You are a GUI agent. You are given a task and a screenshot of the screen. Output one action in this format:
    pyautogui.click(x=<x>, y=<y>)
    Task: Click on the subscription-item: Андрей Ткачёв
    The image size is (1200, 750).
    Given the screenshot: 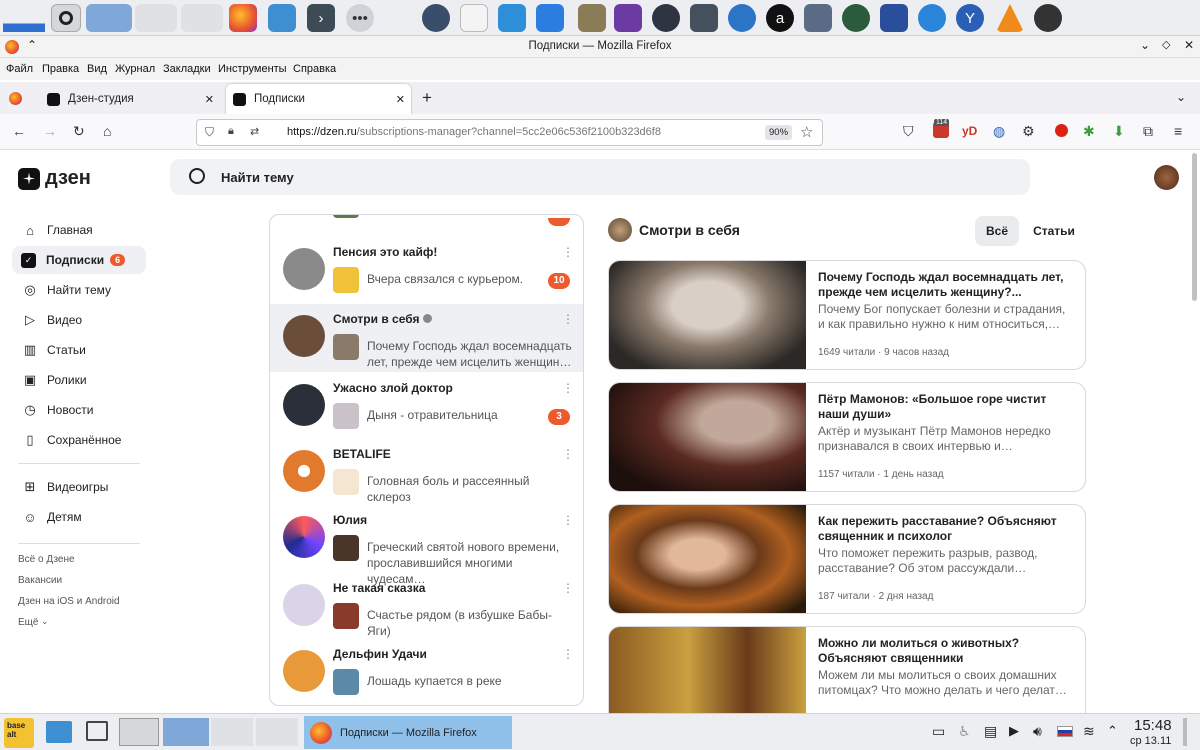 What is the action you would take?
    pyautogui.click(x=426, y=222)
    